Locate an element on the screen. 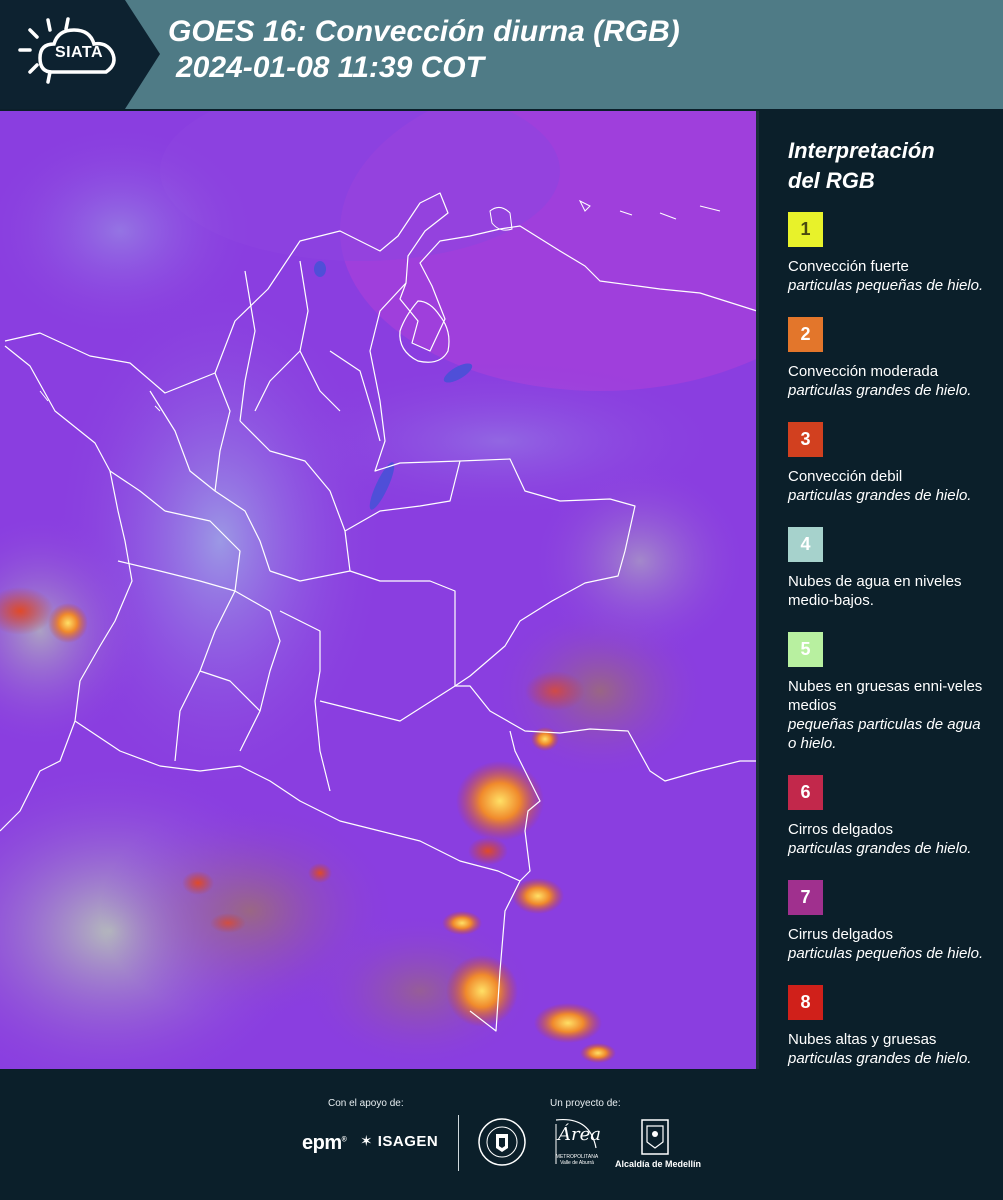  legend-swatch-1: 1 is located at coordinates (805, 229).